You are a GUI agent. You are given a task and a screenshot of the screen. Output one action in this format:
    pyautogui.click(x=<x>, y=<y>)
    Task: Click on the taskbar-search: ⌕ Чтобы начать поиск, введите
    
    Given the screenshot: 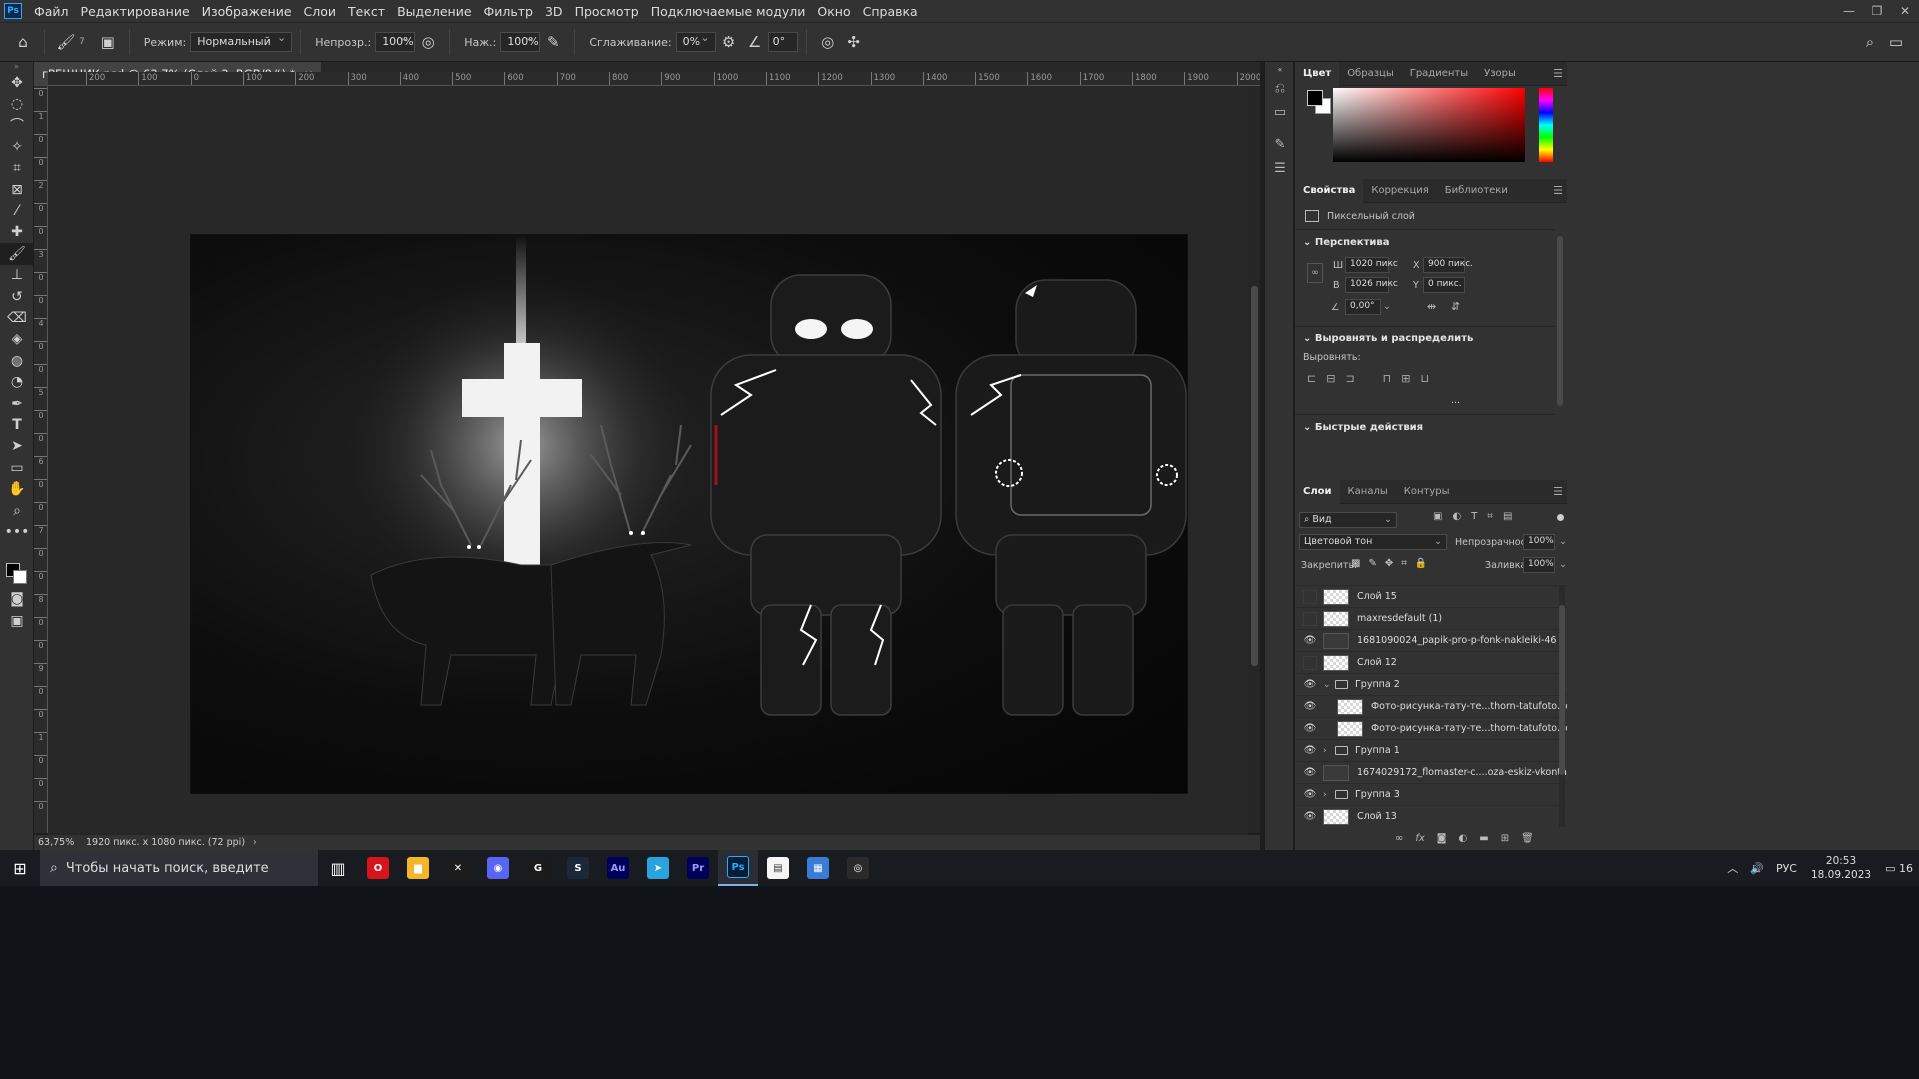 What is the action you would take?
    pyautogui.click(x=179, y=868)
    